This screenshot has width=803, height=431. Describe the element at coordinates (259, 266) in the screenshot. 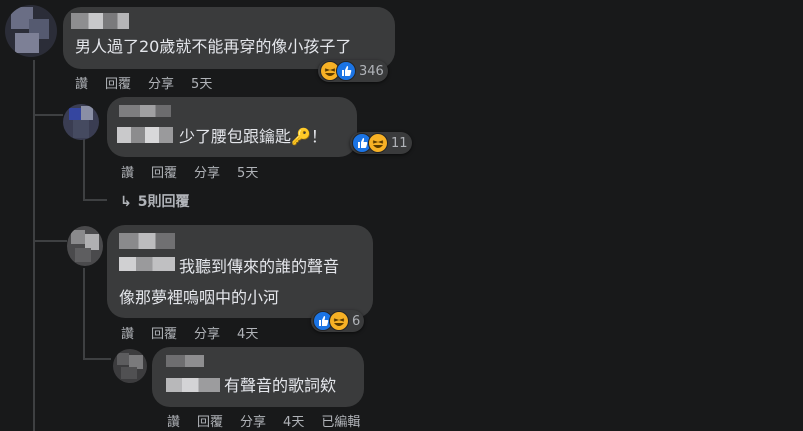

I see `comment-text-line-1: 我聽到傳來的誰的聲音` at that location.